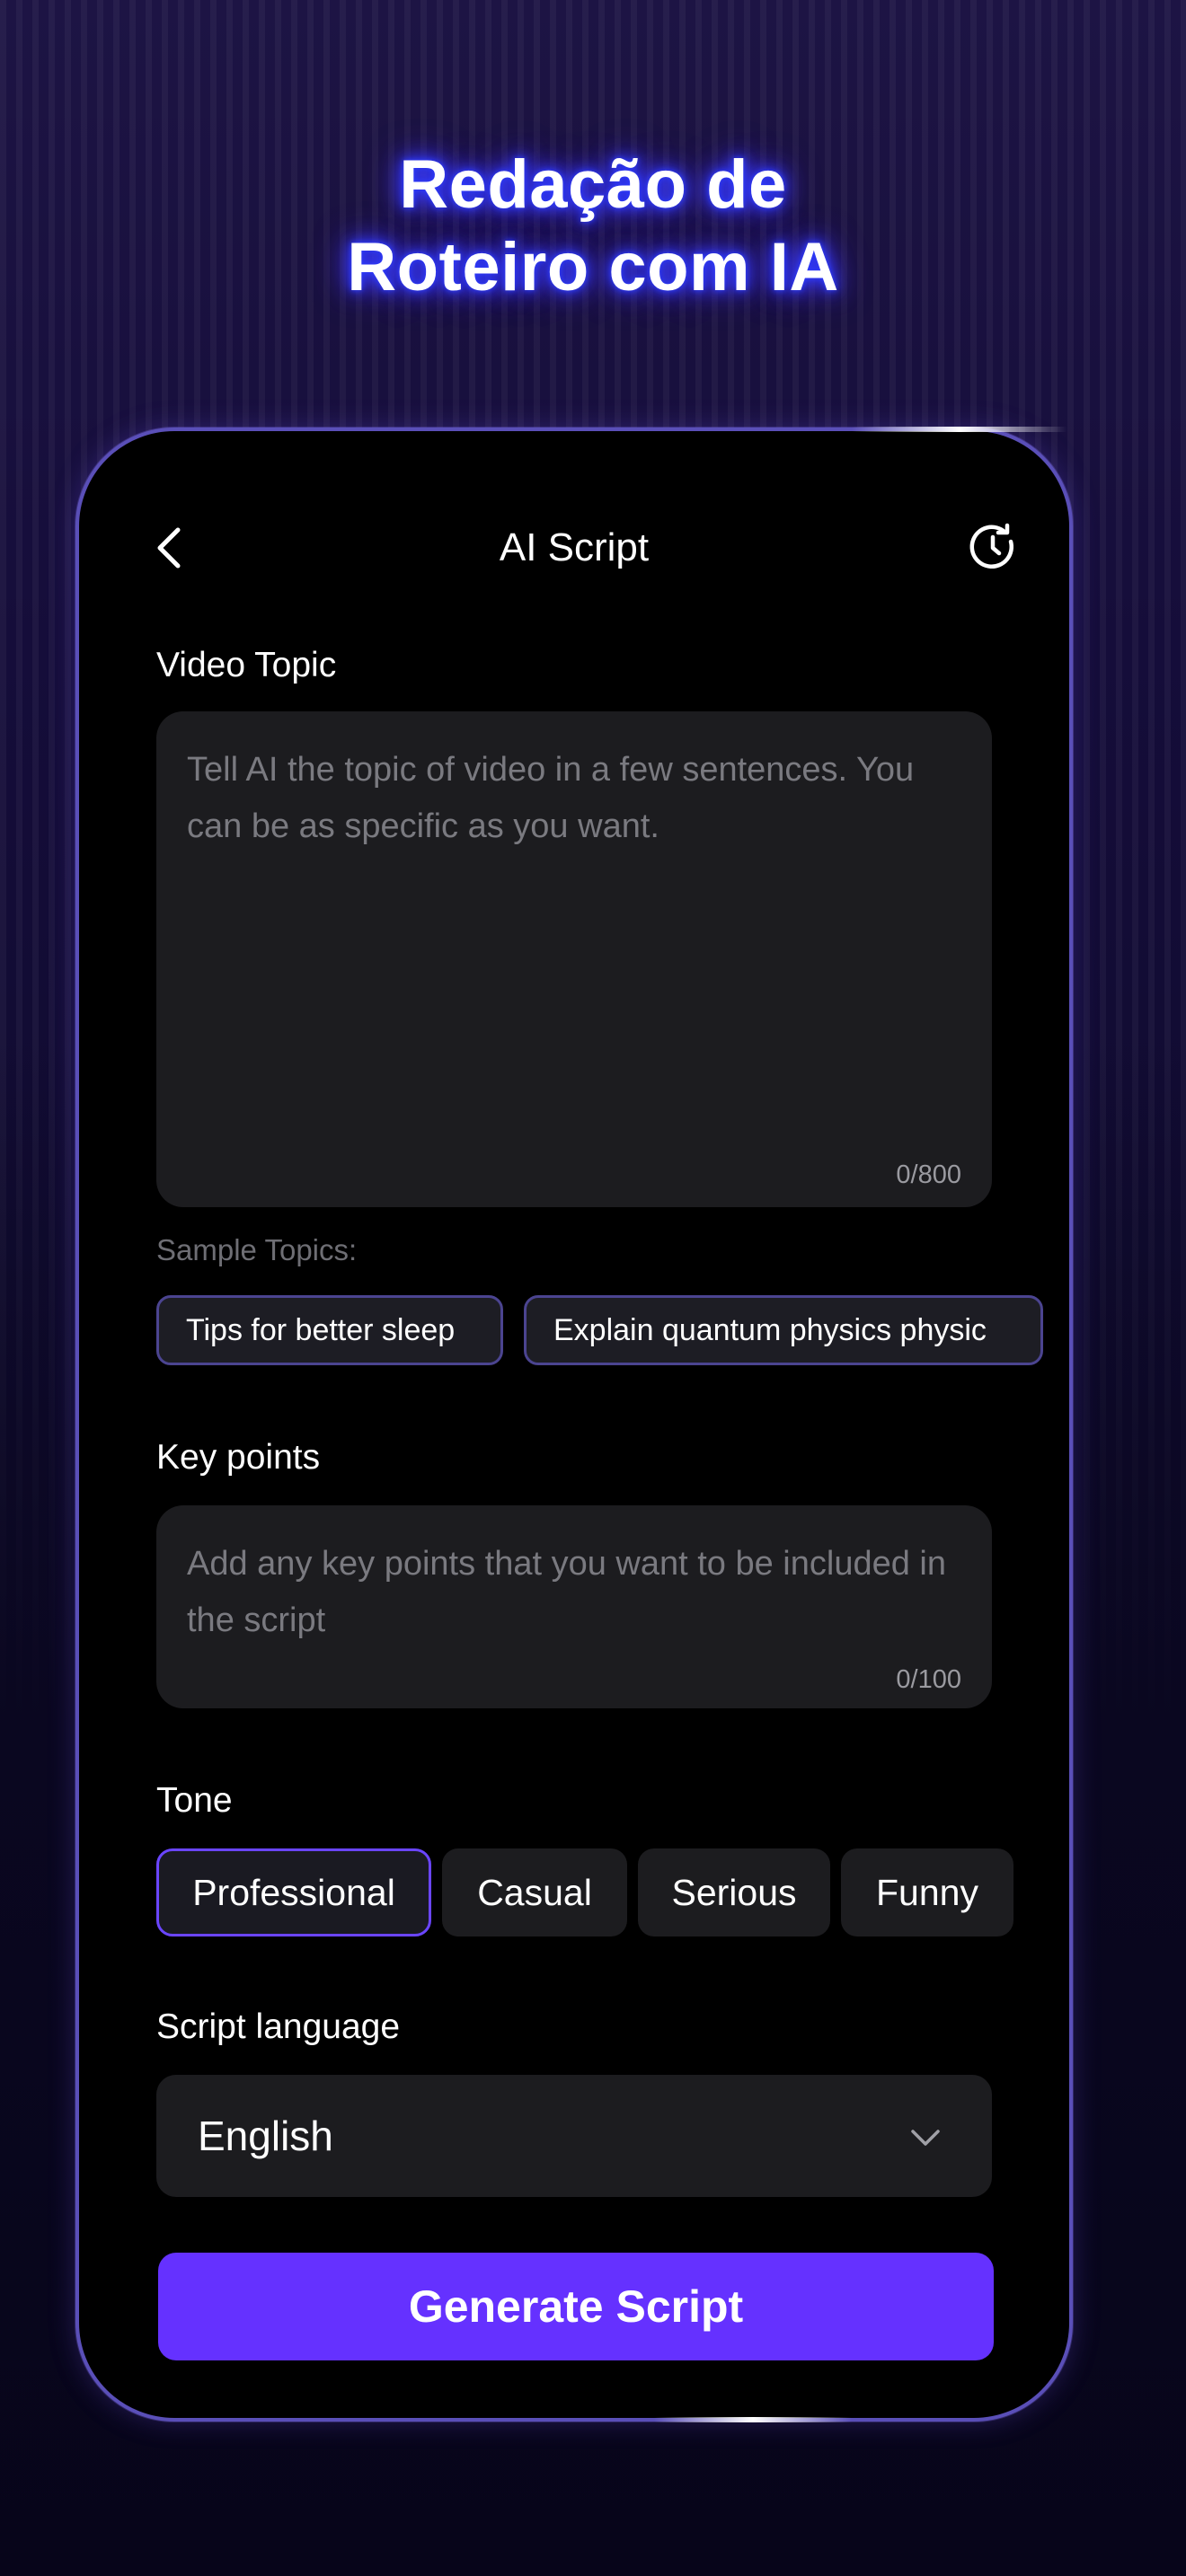  What do you see at coordinates (265, 2136) in the screenshot?
I see `script-language-value: English` at bounding box center [265, 2136].